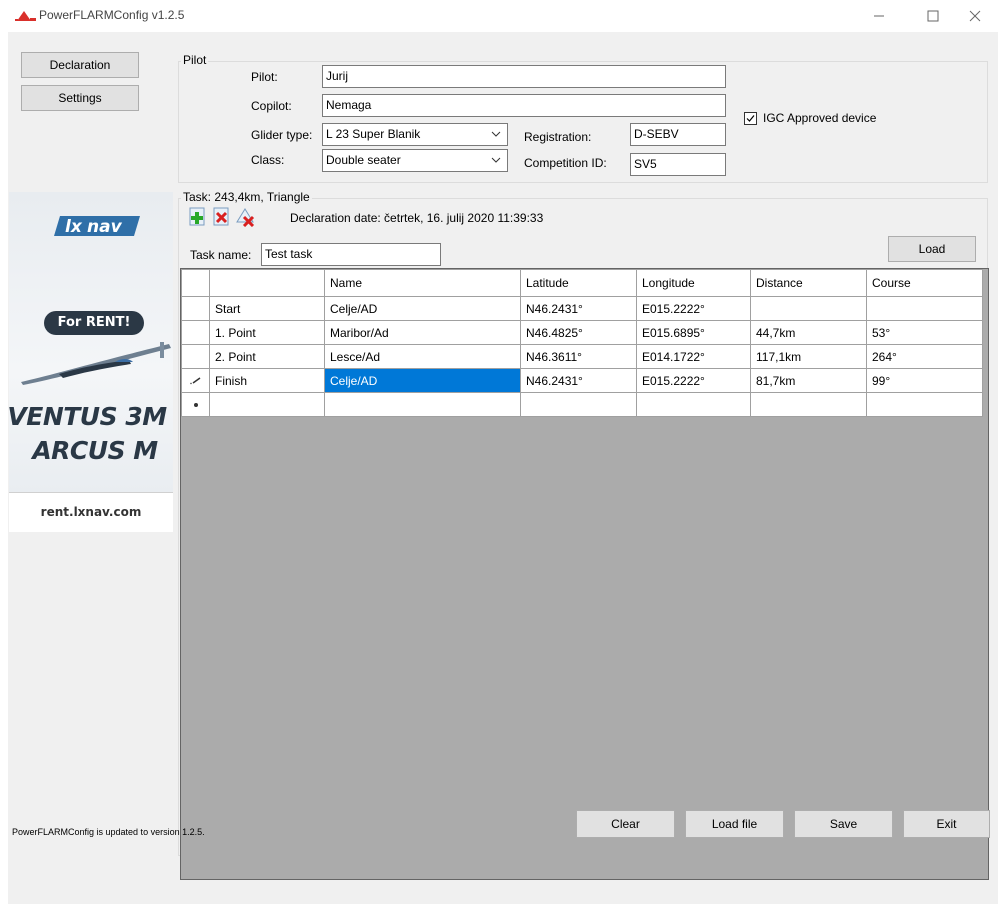 This screenshot has height=904, width=998. Describe the element at coordinates (808, 283) in the screenshot. I see `column-header-distance: Distance` at that location.